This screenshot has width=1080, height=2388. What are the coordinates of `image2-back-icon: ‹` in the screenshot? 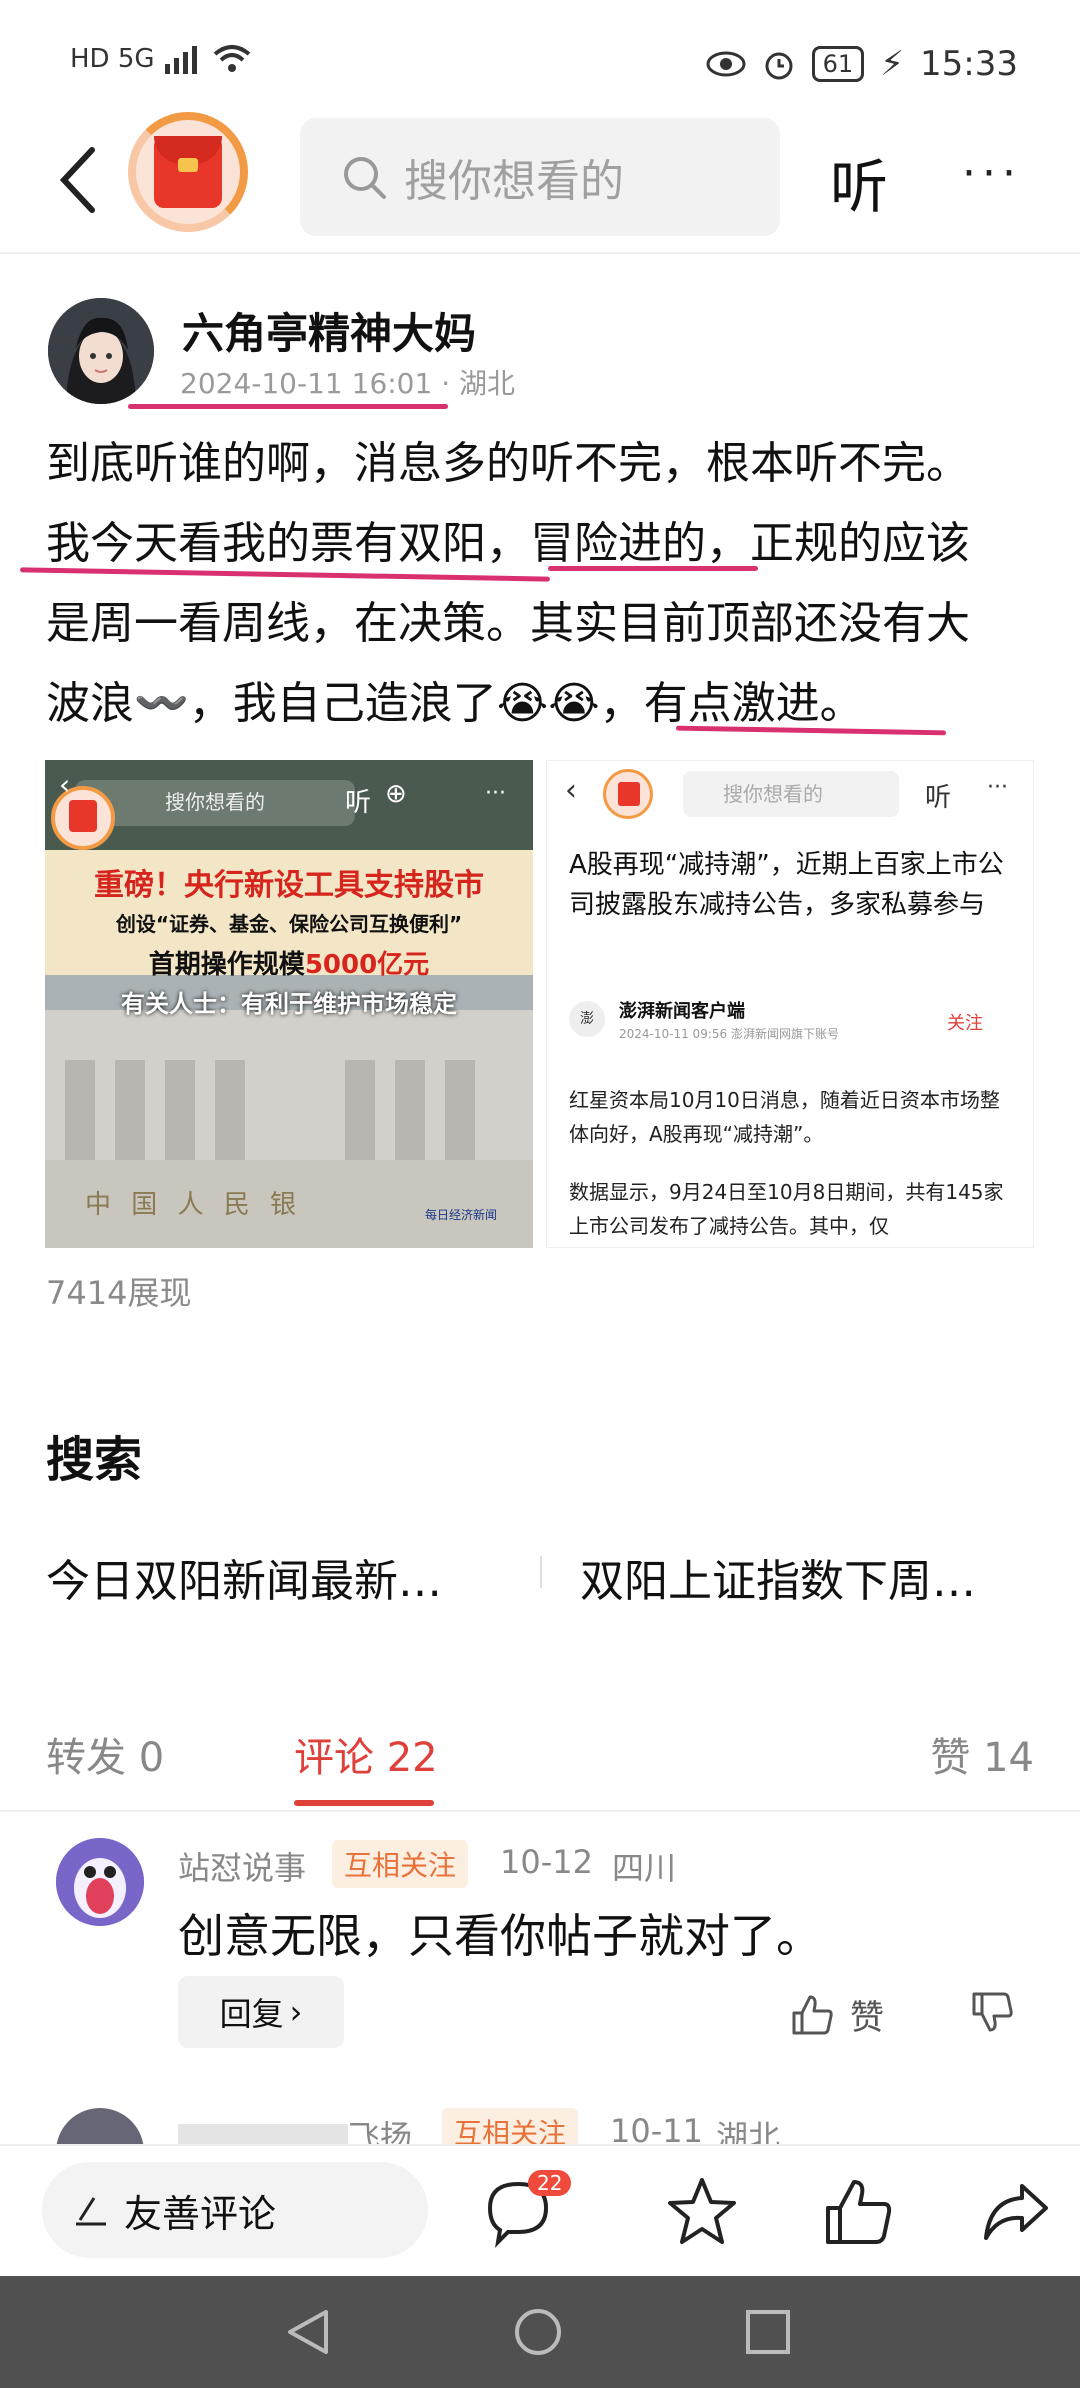 It's located at (571, 790).